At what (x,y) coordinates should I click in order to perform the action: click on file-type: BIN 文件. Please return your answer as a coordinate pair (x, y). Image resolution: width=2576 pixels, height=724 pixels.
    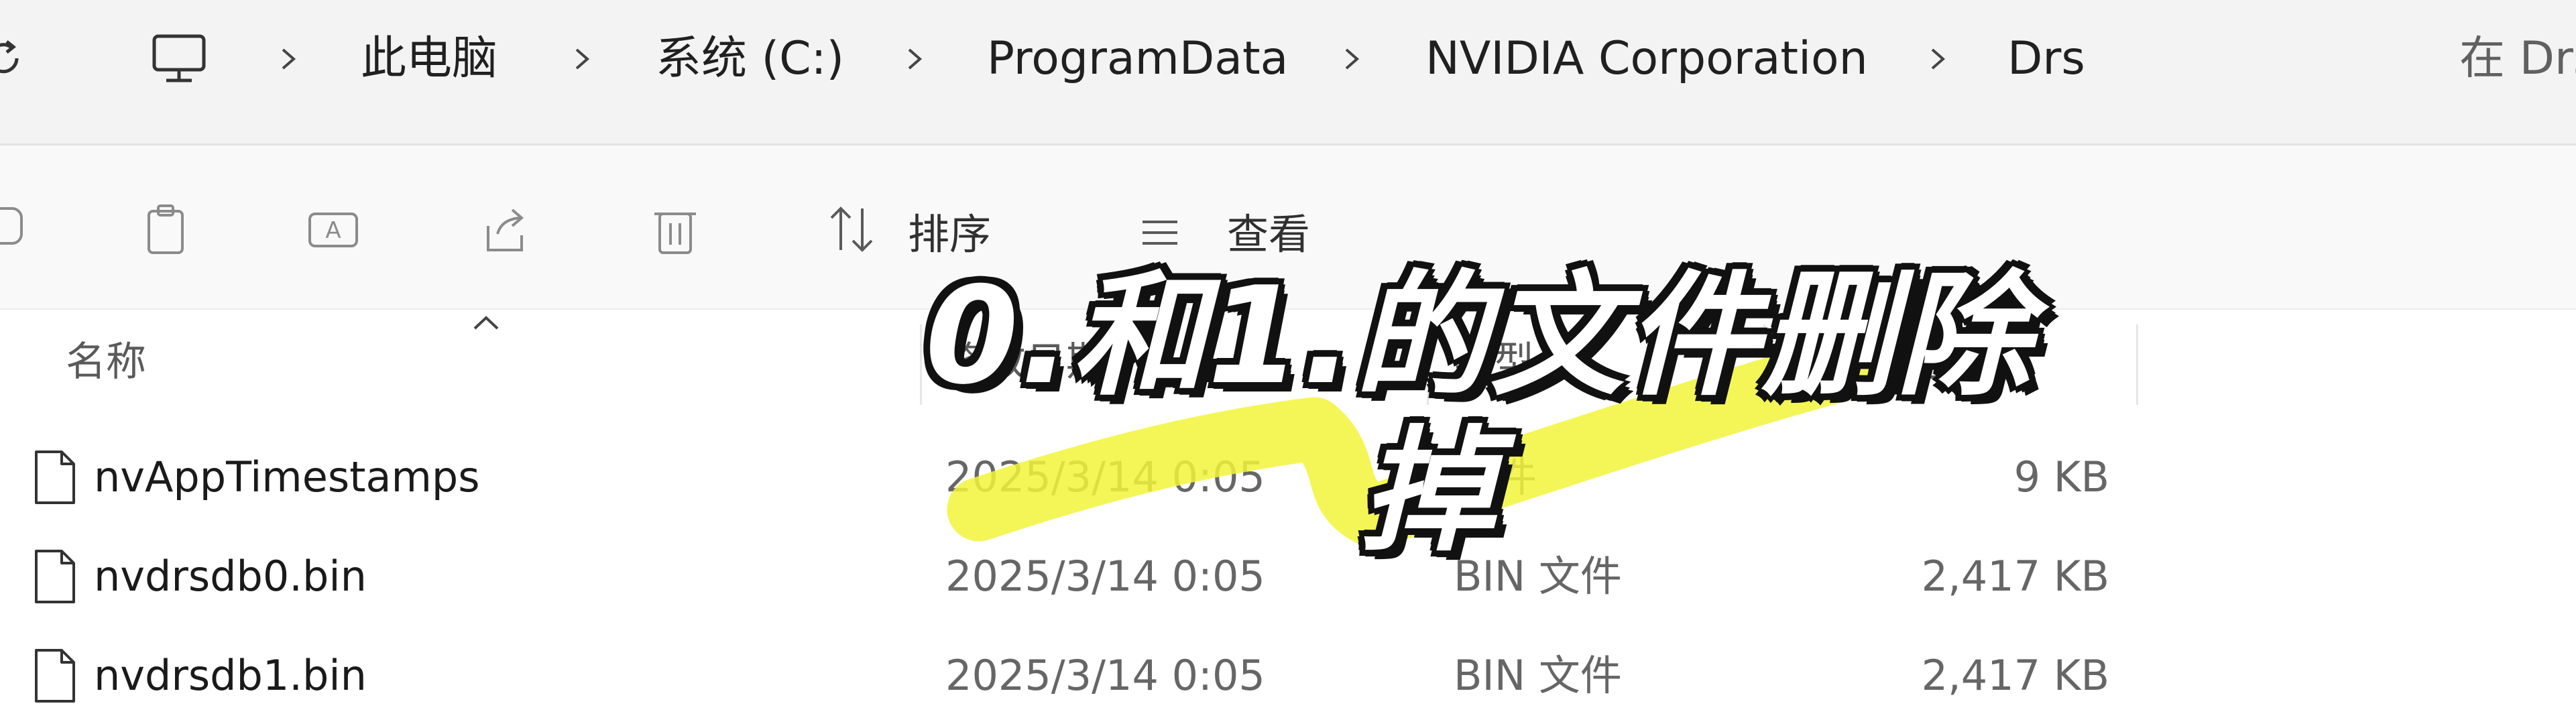
    Looking at the image, I should click on (1538, 675).